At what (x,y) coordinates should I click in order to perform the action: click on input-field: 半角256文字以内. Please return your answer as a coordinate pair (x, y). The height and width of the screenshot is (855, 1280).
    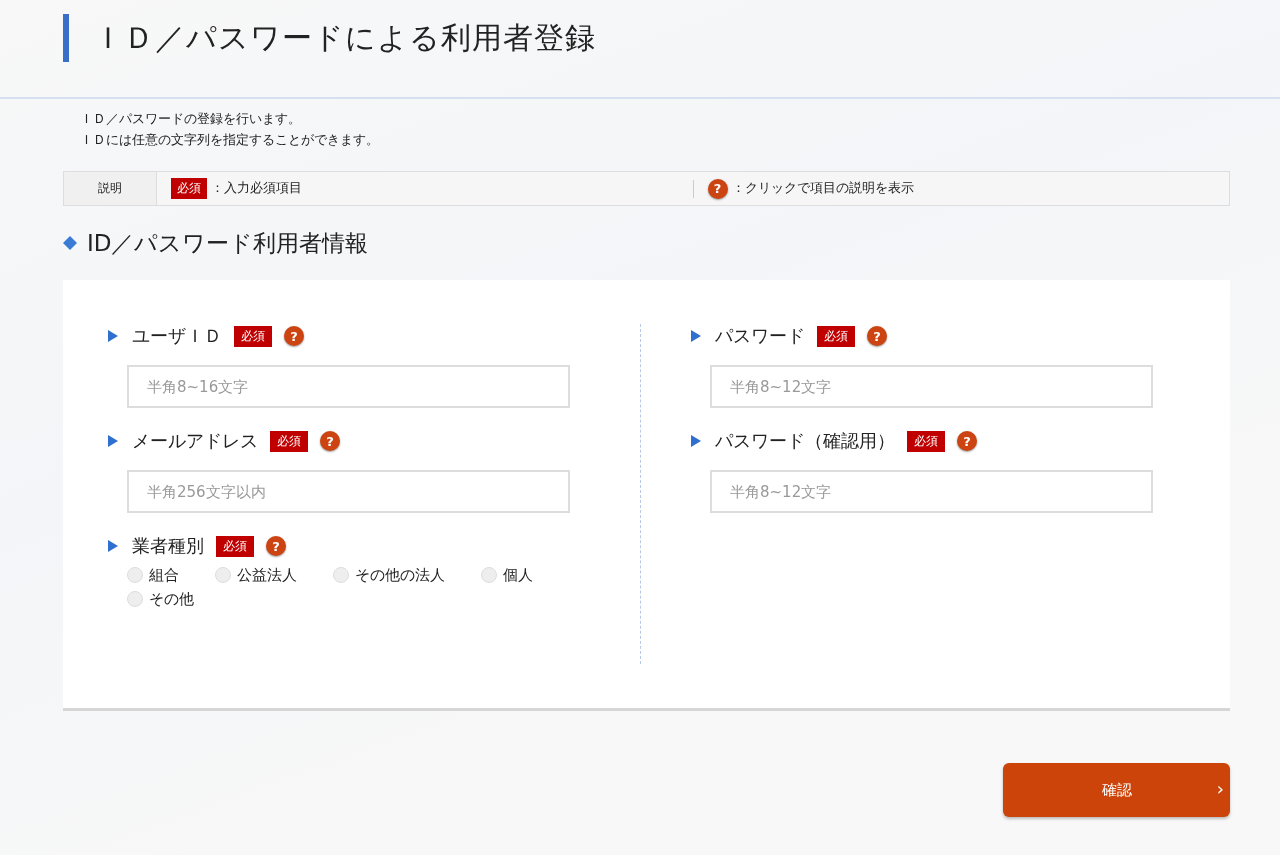
    Looking at the image, I should click on (348, 491).